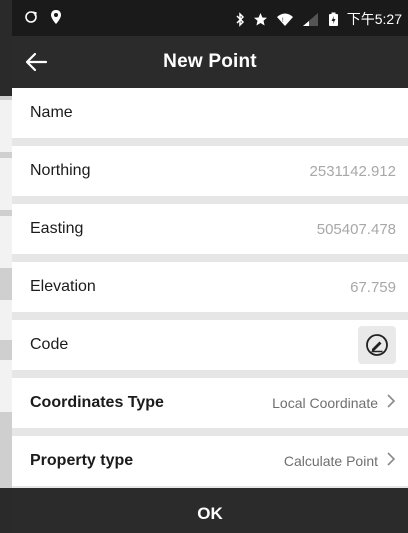 The width and height of the screenshot is (408, 533). What do you see at coordinates (210, 510) in the screenshot?
I see `ok-button: OK` at bounding box center [210, 510].